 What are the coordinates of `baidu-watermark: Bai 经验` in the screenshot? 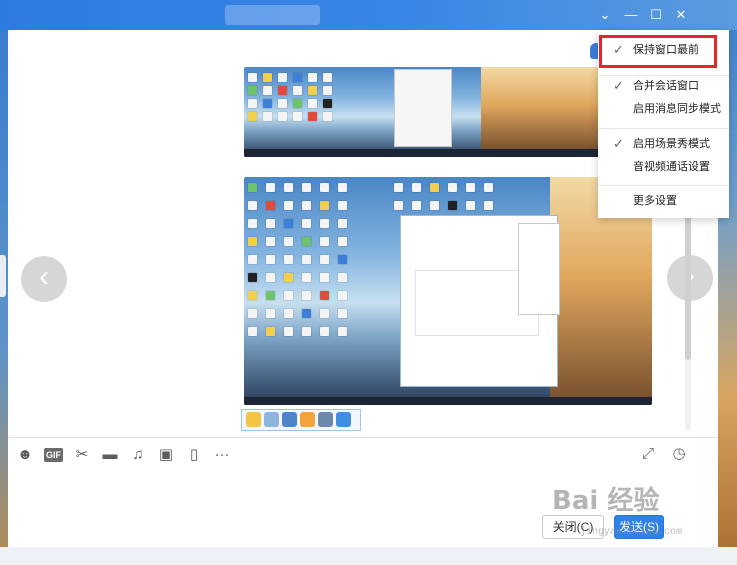 It's located at (606, 501).